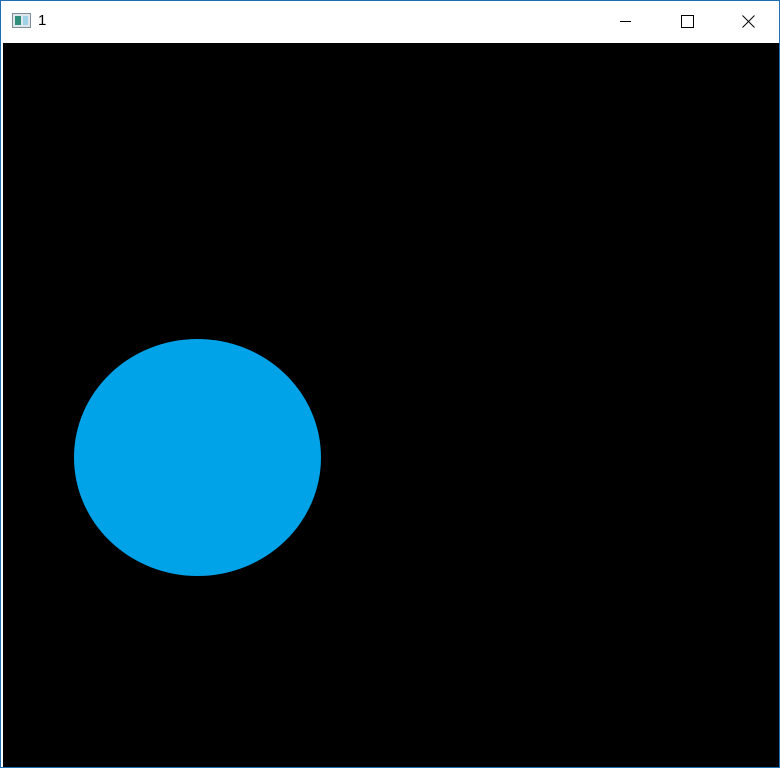 This screenshot has height=768, width=780. I want to click on maximize-button, so click(686, 21).